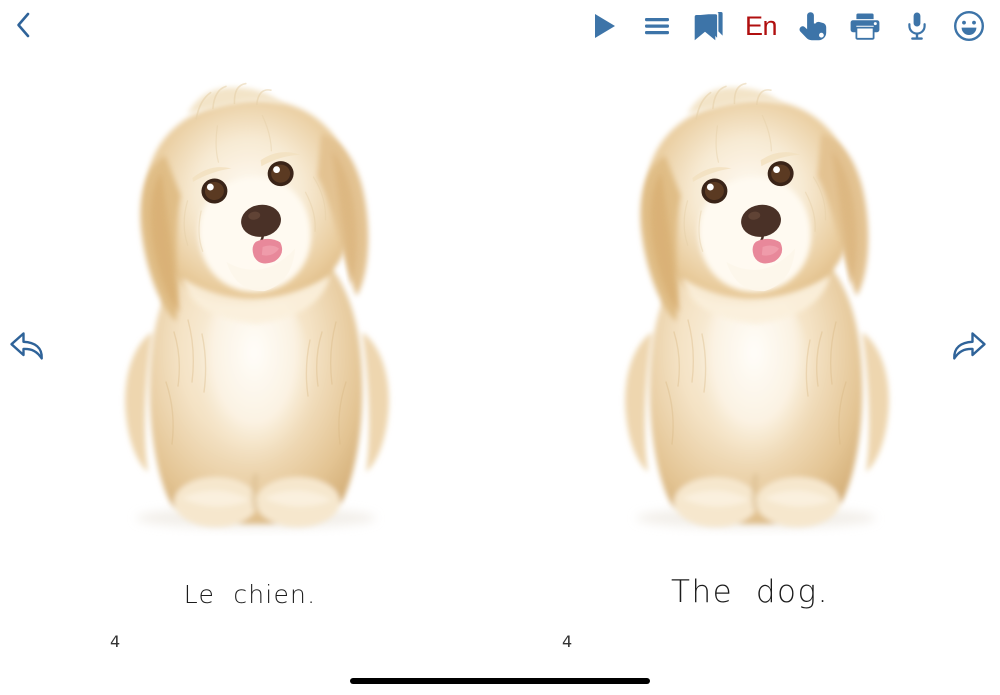 The image size is (1000, 695). I want to click on microphone-button, so click(917, 26).